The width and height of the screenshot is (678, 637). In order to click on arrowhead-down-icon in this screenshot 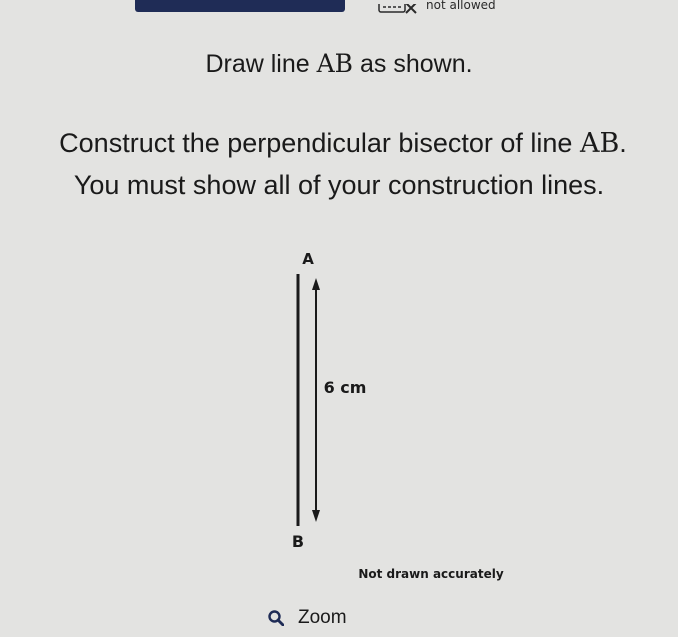, I will do `click(316, 516)`.